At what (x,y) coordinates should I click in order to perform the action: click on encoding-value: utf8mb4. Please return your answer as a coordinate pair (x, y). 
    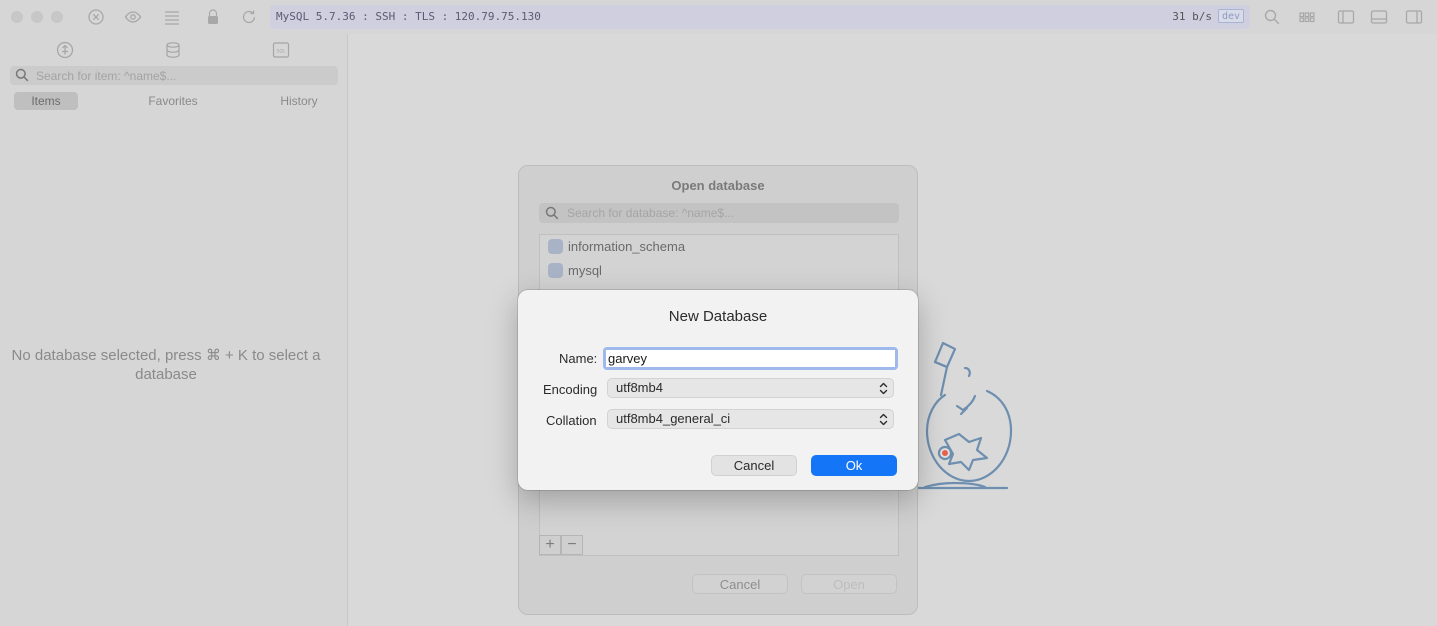
    Looking at the image, I should click on (639, 387).